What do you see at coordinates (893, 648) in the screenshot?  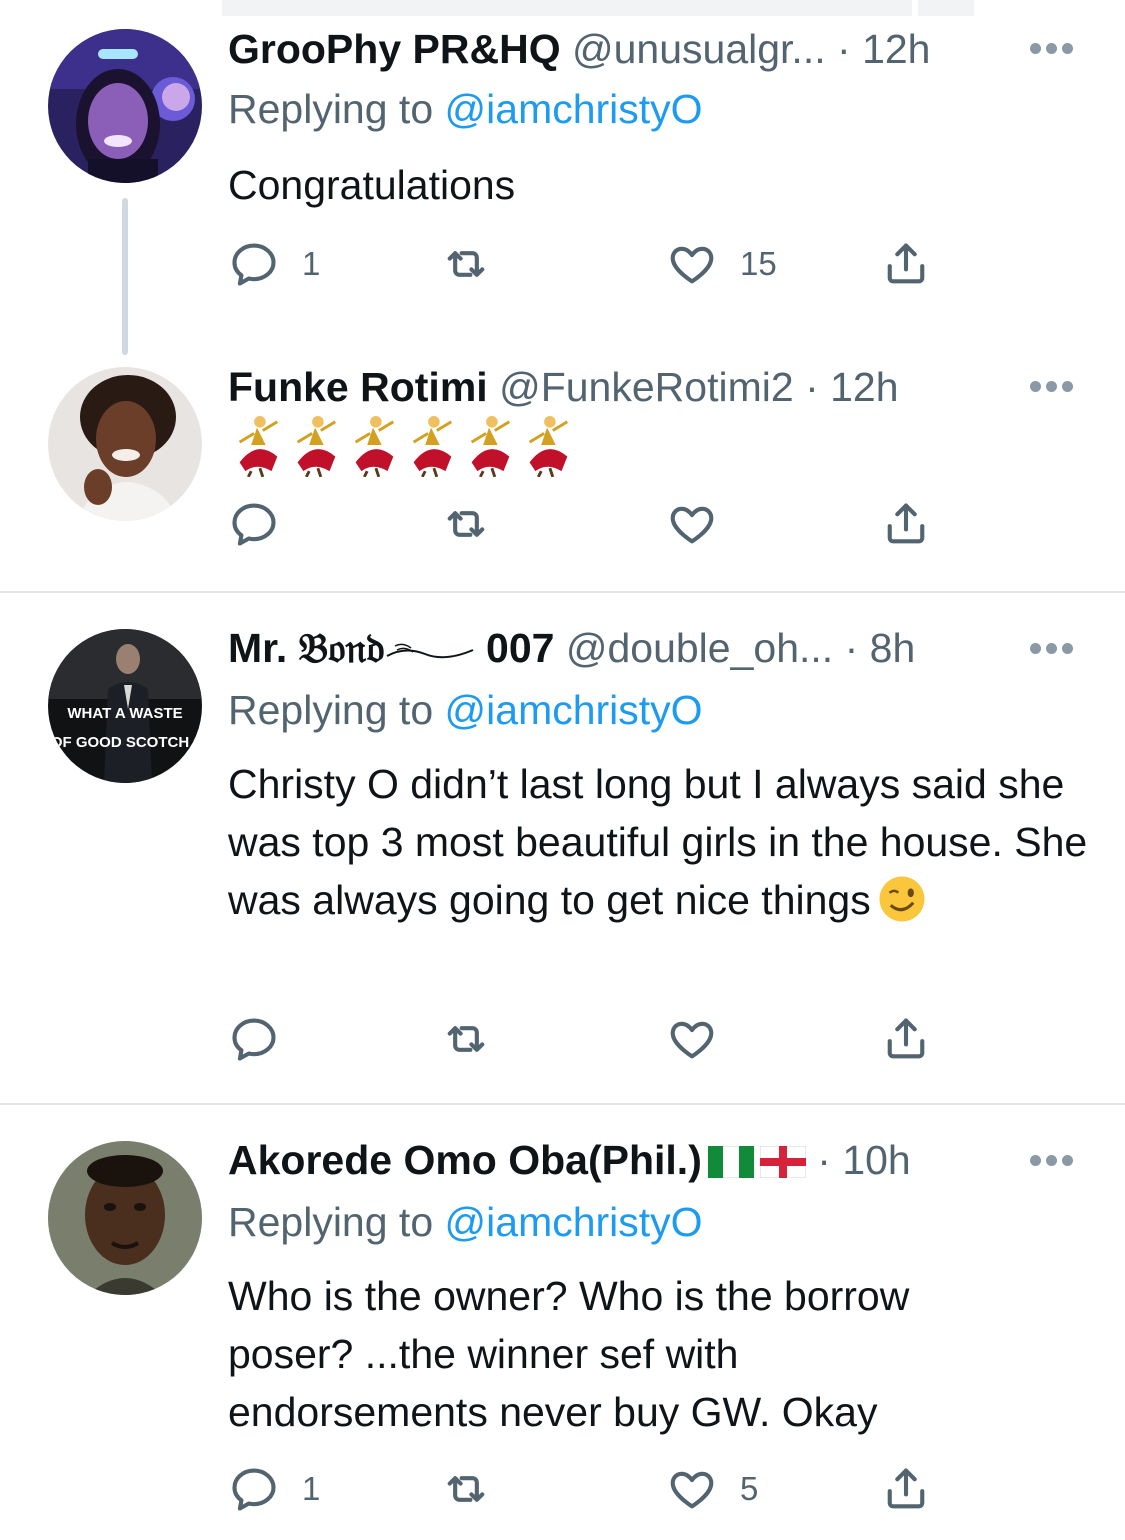 I see `timestamp: 8h` at bounding box center [893, 648].